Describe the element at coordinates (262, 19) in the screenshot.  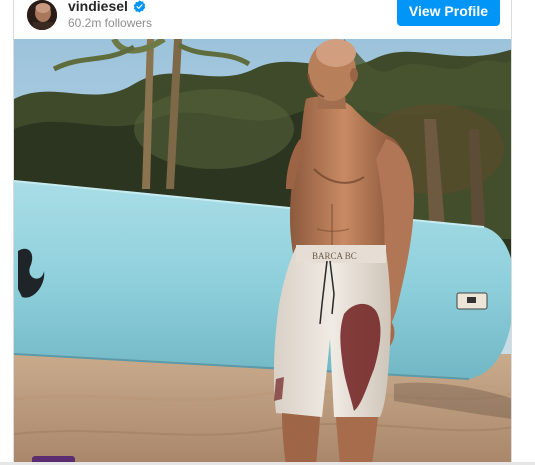
I see `embed-header: vindiesel 60.2m followers View Profile` at that location.